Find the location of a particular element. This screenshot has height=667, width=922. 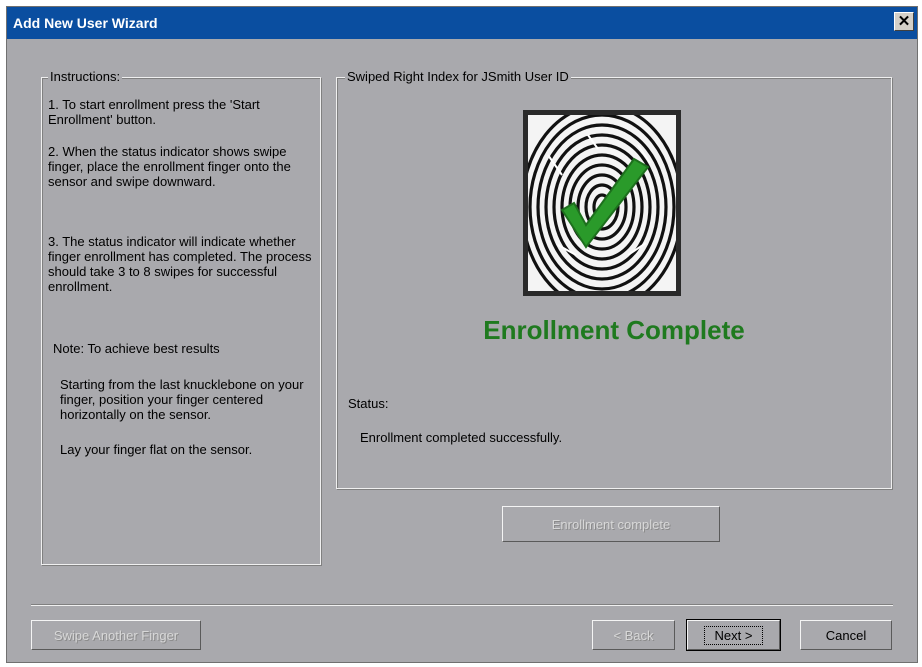

title-bar: Add New User Wizard ✕ is located at coordinates (462, 23).